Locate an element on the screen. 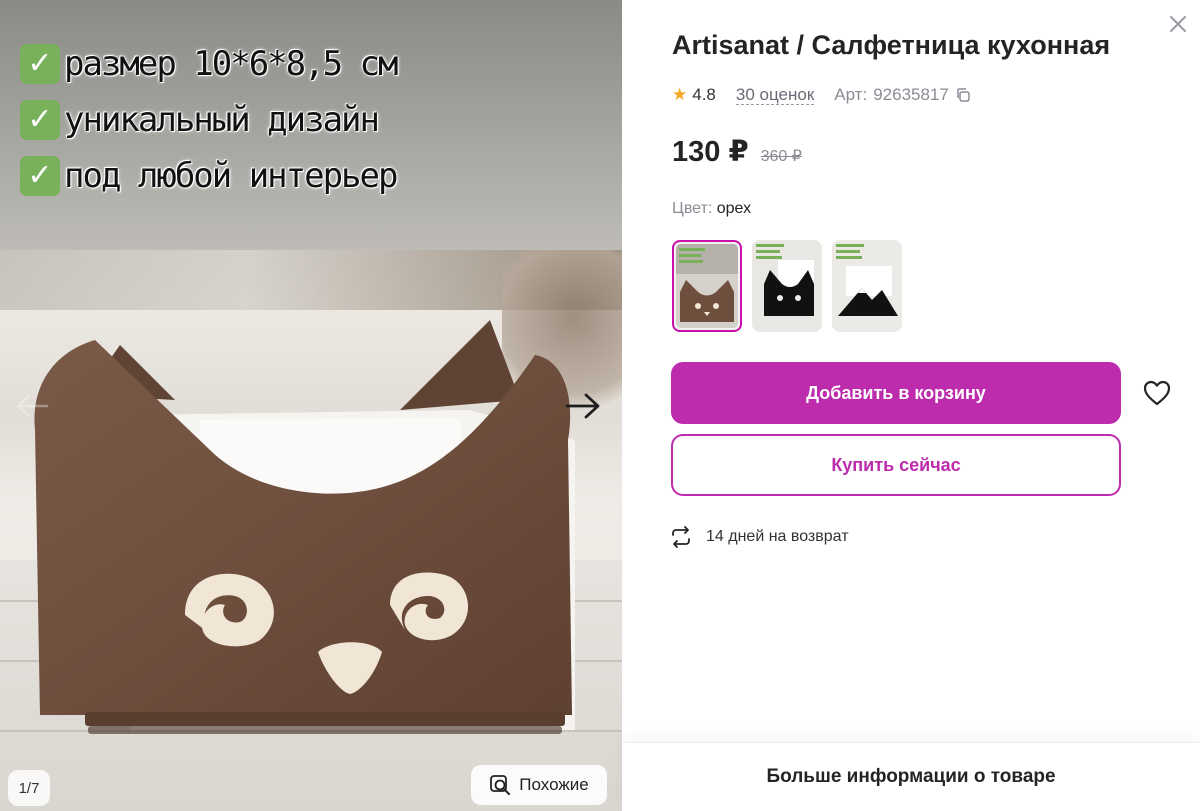  promo-line: ✓ под любой интерьер is located at coordinates (209, 176).